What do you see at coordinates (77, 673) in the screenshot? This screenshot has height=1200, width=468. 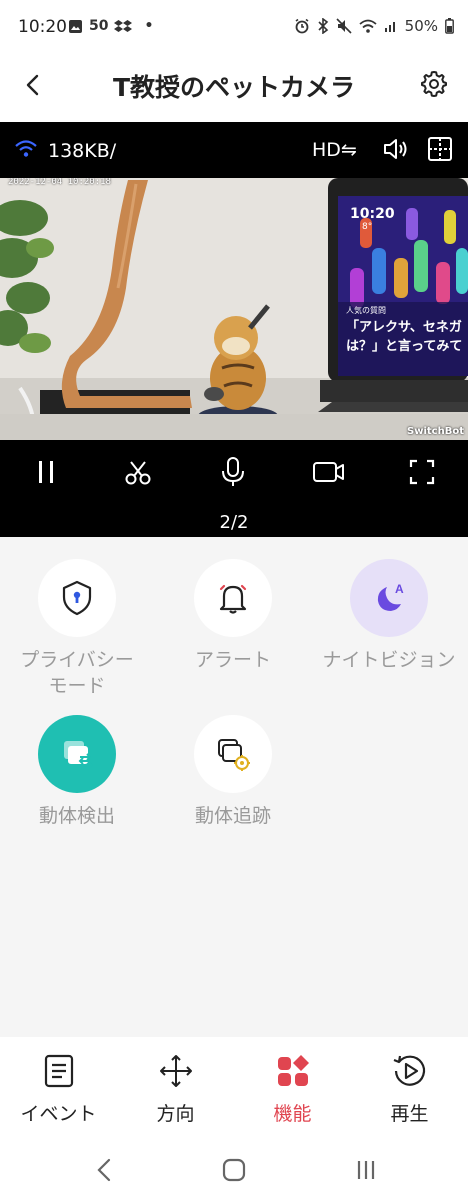 I see `privacy-mode-label: プライバシー モード` at bounding box center [77, 673].